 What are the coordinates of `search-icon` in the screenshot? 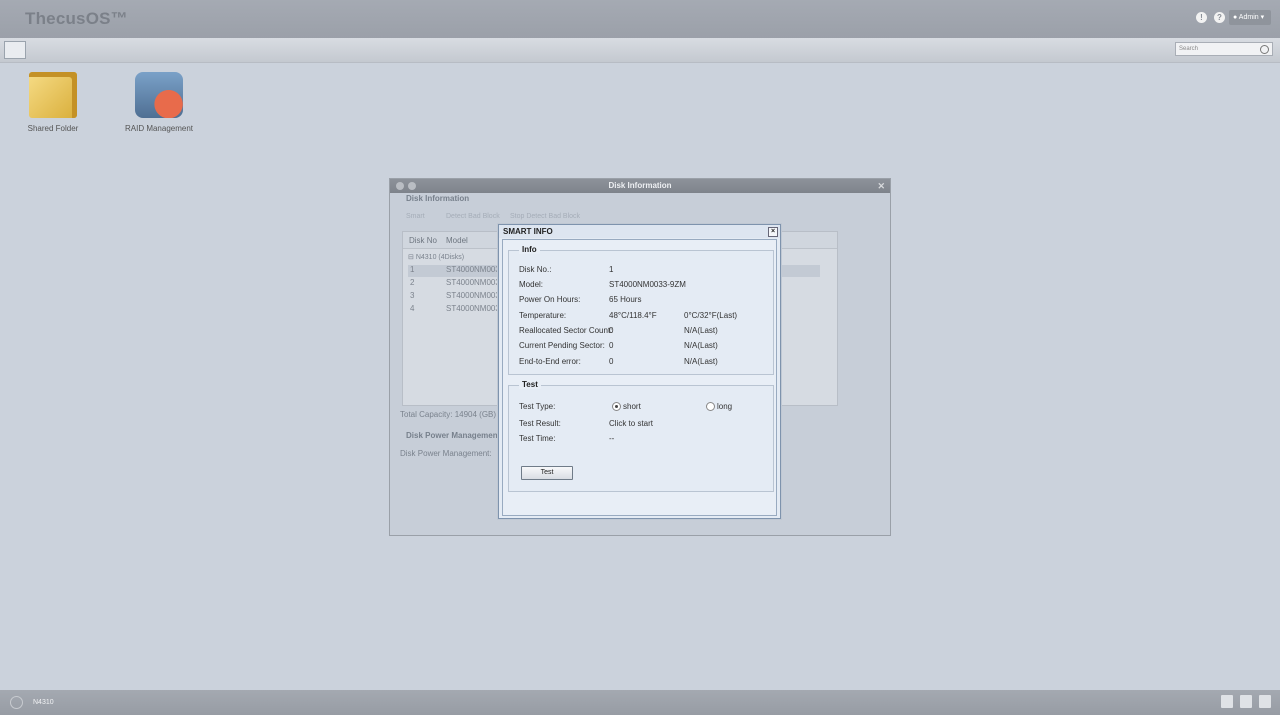 It's located at (1264, 49).